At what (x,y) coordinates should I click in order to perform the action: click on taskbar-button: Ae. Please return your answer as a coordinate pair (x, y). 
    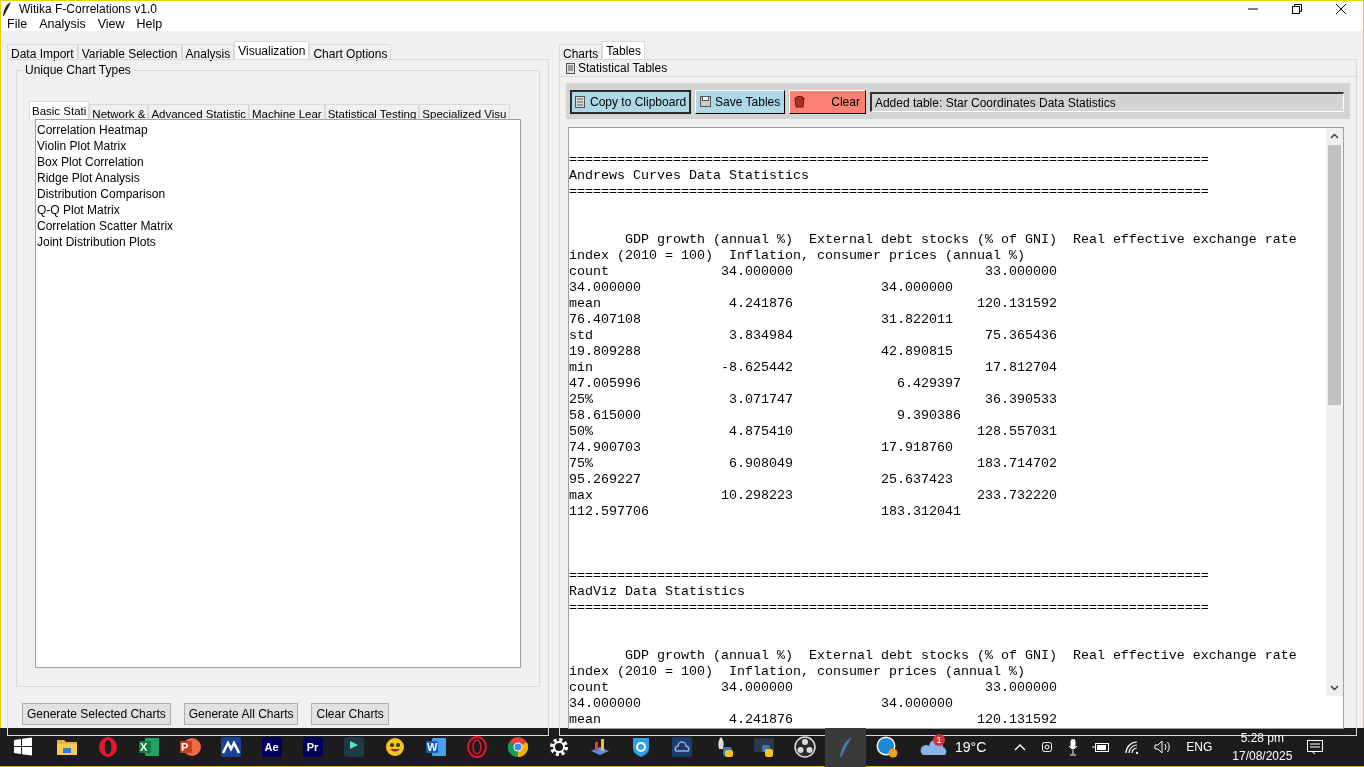
    Looking at the image, I should click on (271, 747).